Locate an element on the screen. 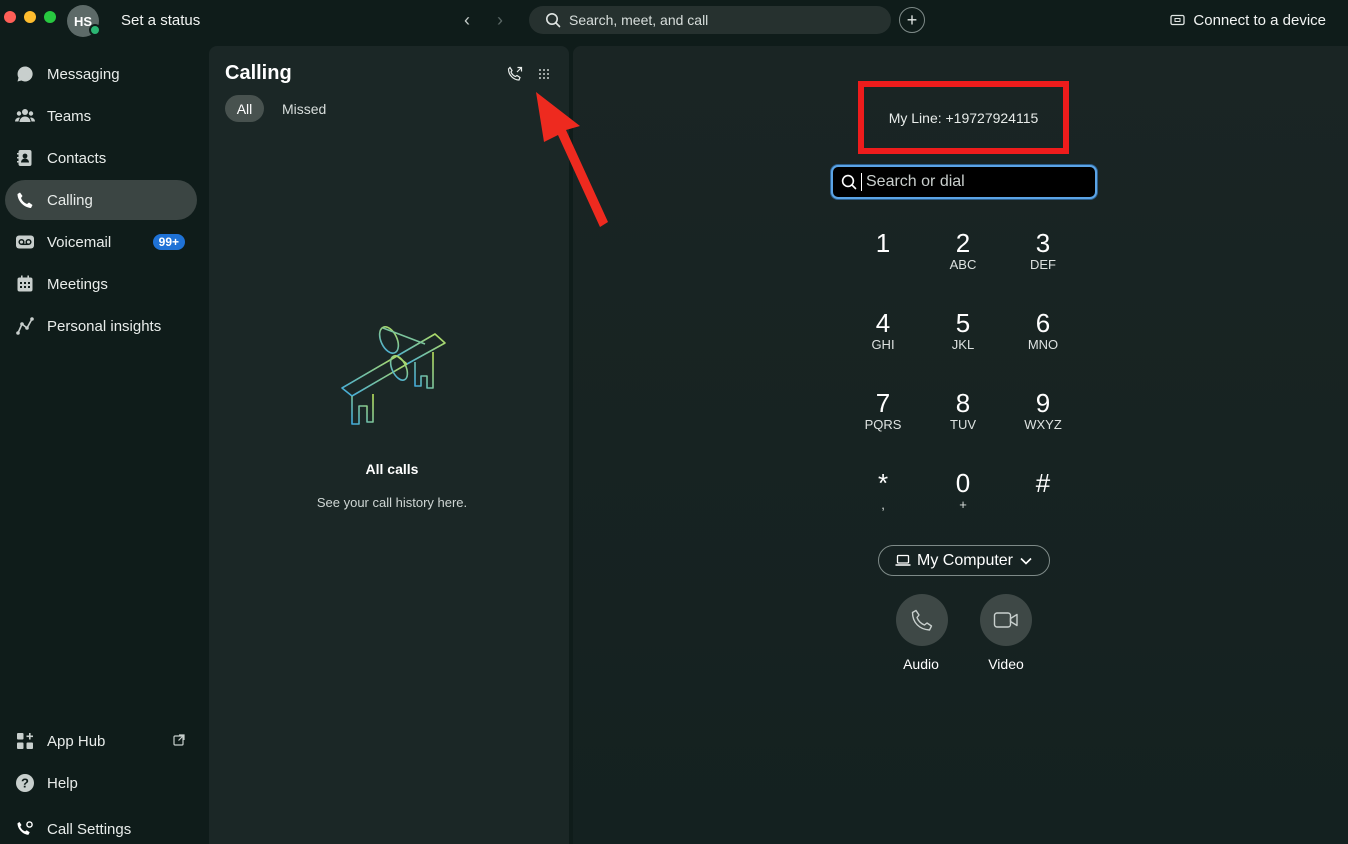 The image size is (1348, 844). dial-key-digit: * is located at coordinates (883, 483).